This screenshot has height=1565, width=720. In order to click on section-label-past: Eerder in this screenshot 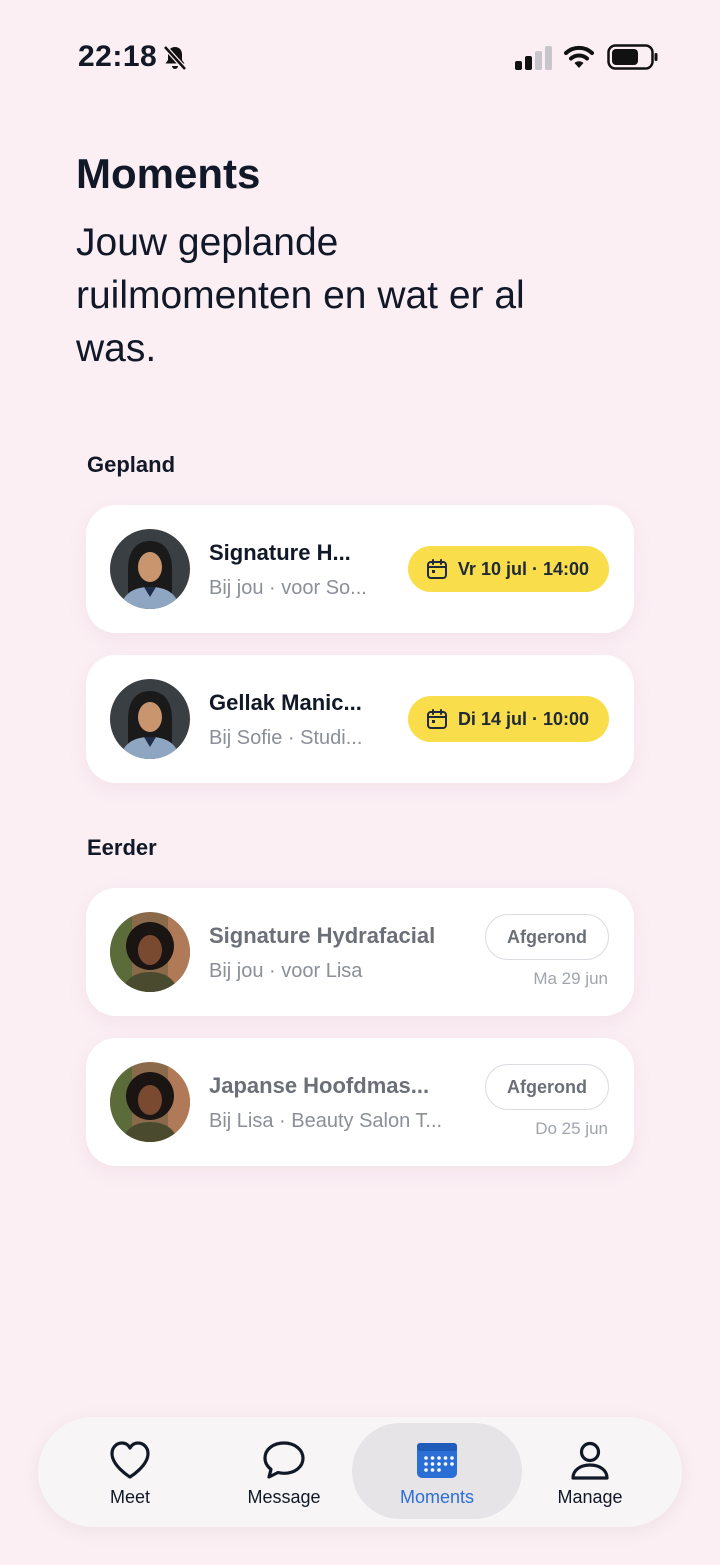, I will do `click(122, 847)`.